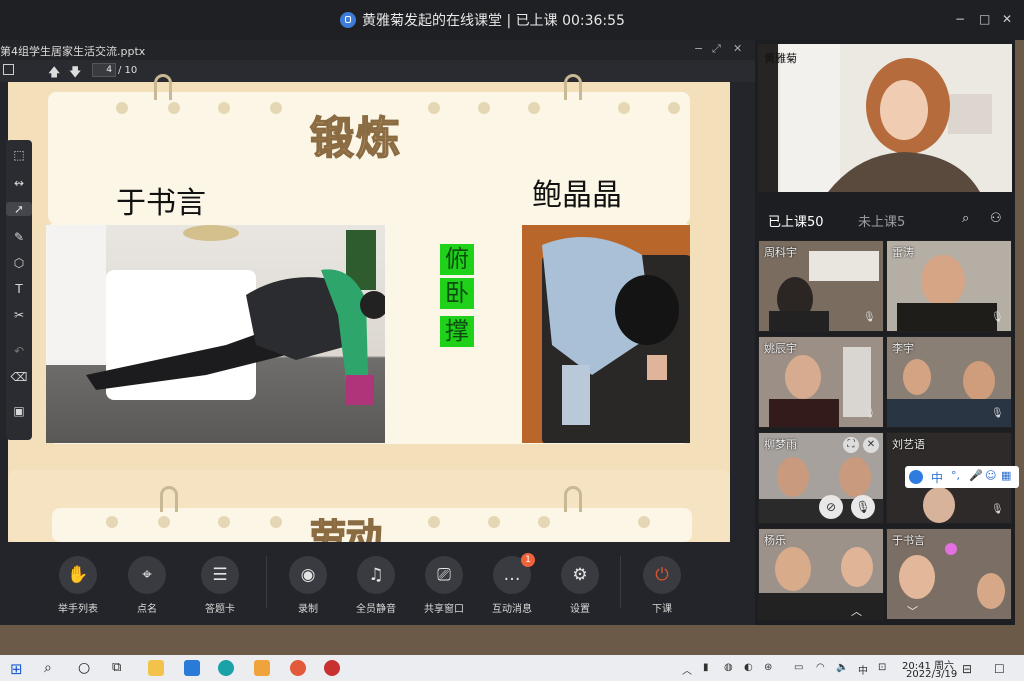  I want to click on pushup-photo-left-art, so click(215, 315).